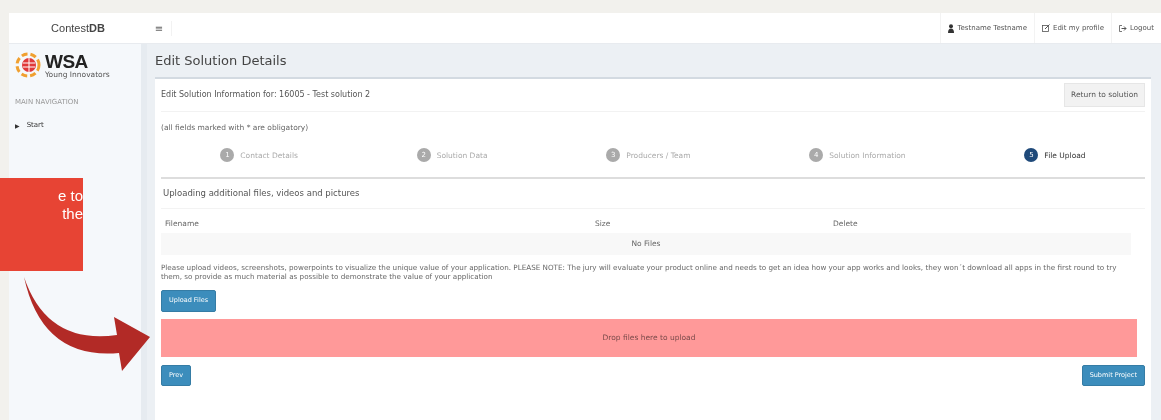  I want to click on arrow-icon, so click(87, 324).